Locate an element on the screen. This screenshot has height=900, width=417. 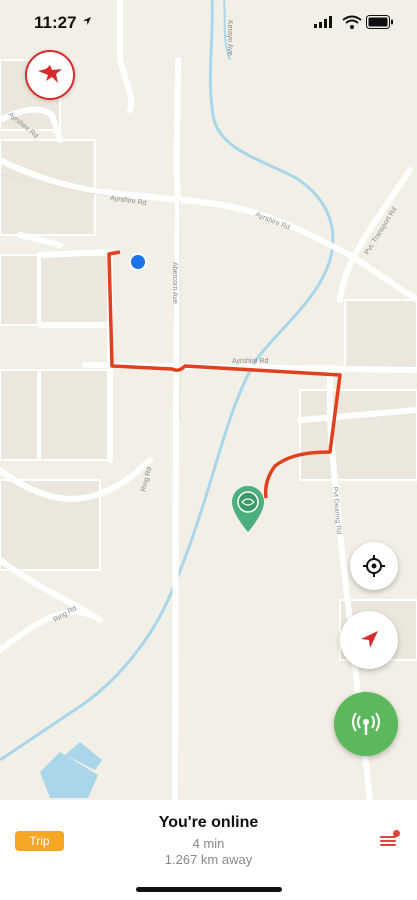
status-time: 11:27 is located at coordinates (55, 22).